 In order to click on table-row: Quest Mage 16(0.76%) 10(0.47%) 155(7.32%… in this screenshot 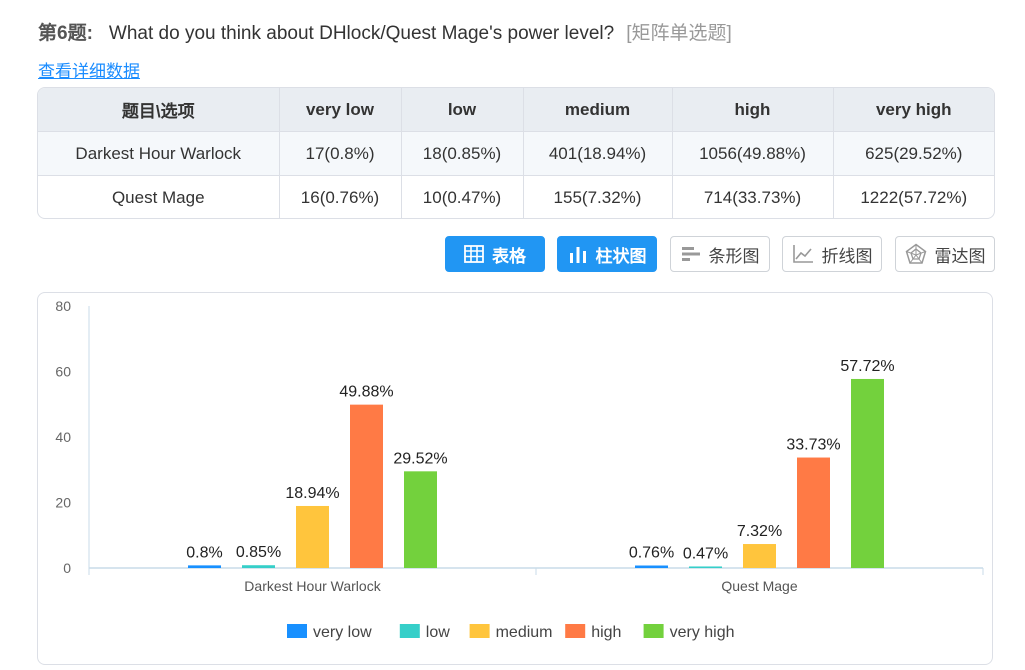, I will do `click(516, 196)`.